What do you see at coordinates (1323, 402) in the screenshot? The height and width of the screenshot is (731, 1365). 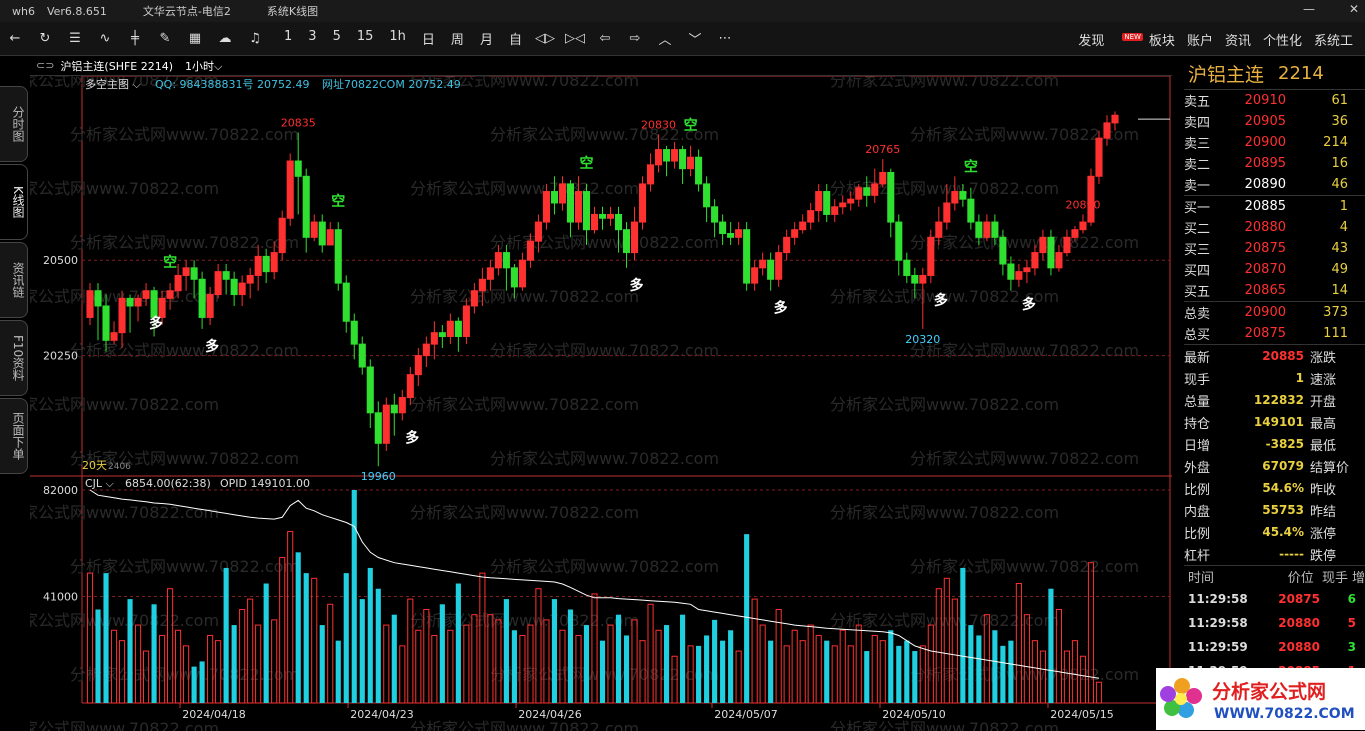 I see `quote-label-right: 开盘` at bounding box center [1323, 402].